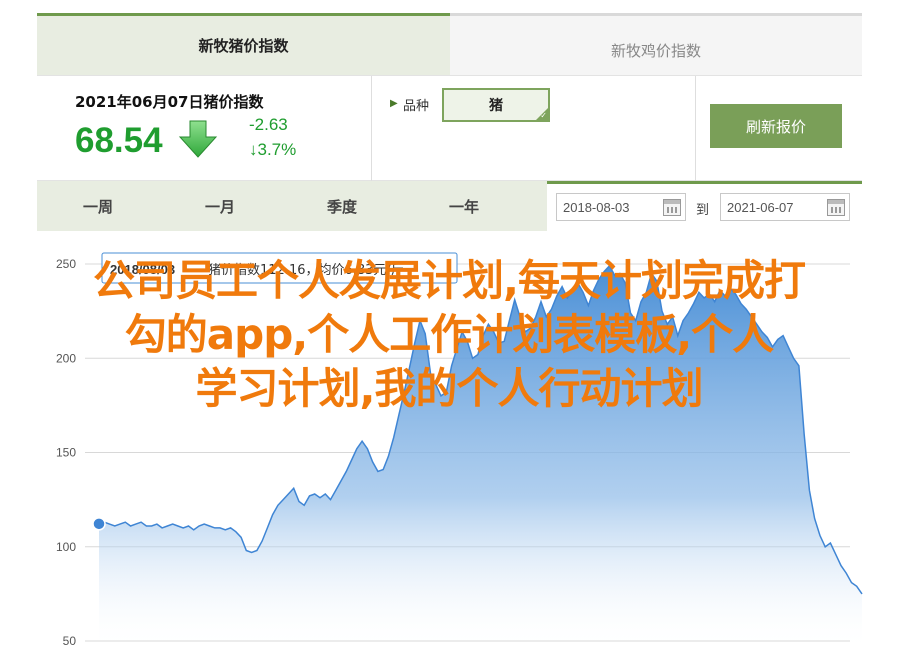 The image size is (898, 672). I want to click on price-change-percent: ↓3.7%, so click(273, 149).